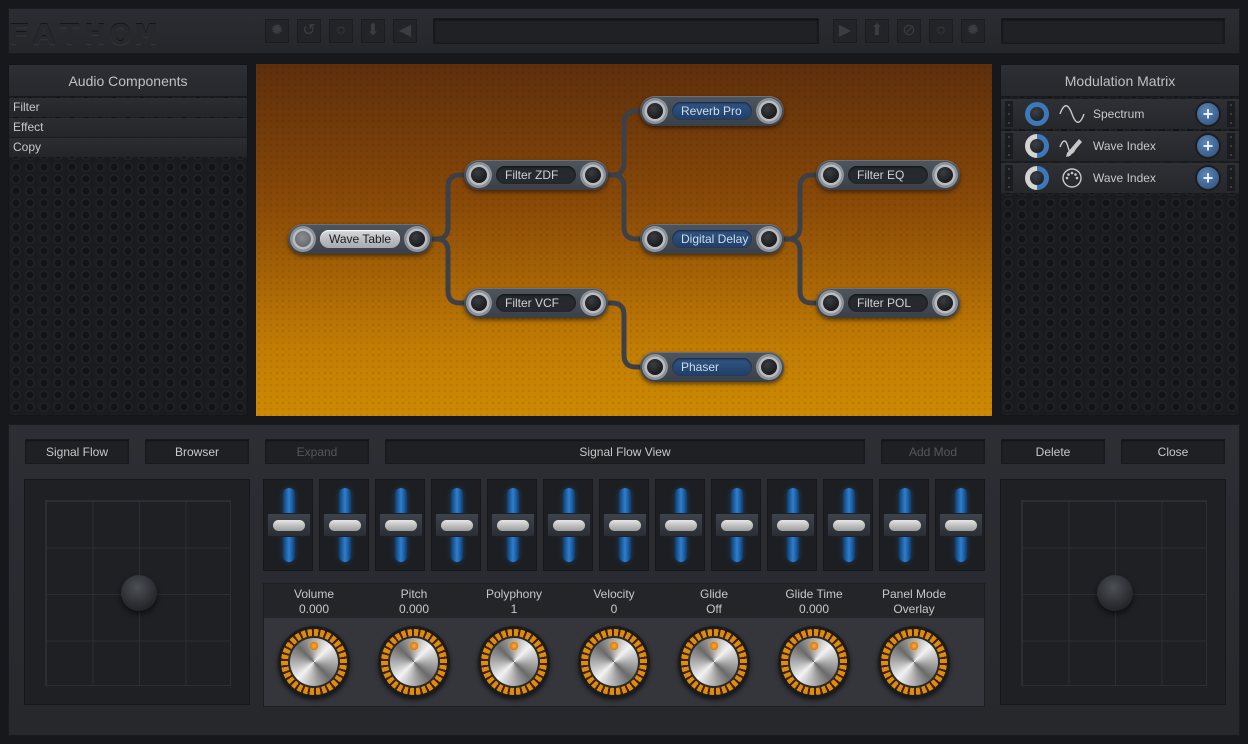  What do you see at coordinates (712, 367) in the screenshot?
I see `node-phaser: Phaser` at bounding box center [712, 367].